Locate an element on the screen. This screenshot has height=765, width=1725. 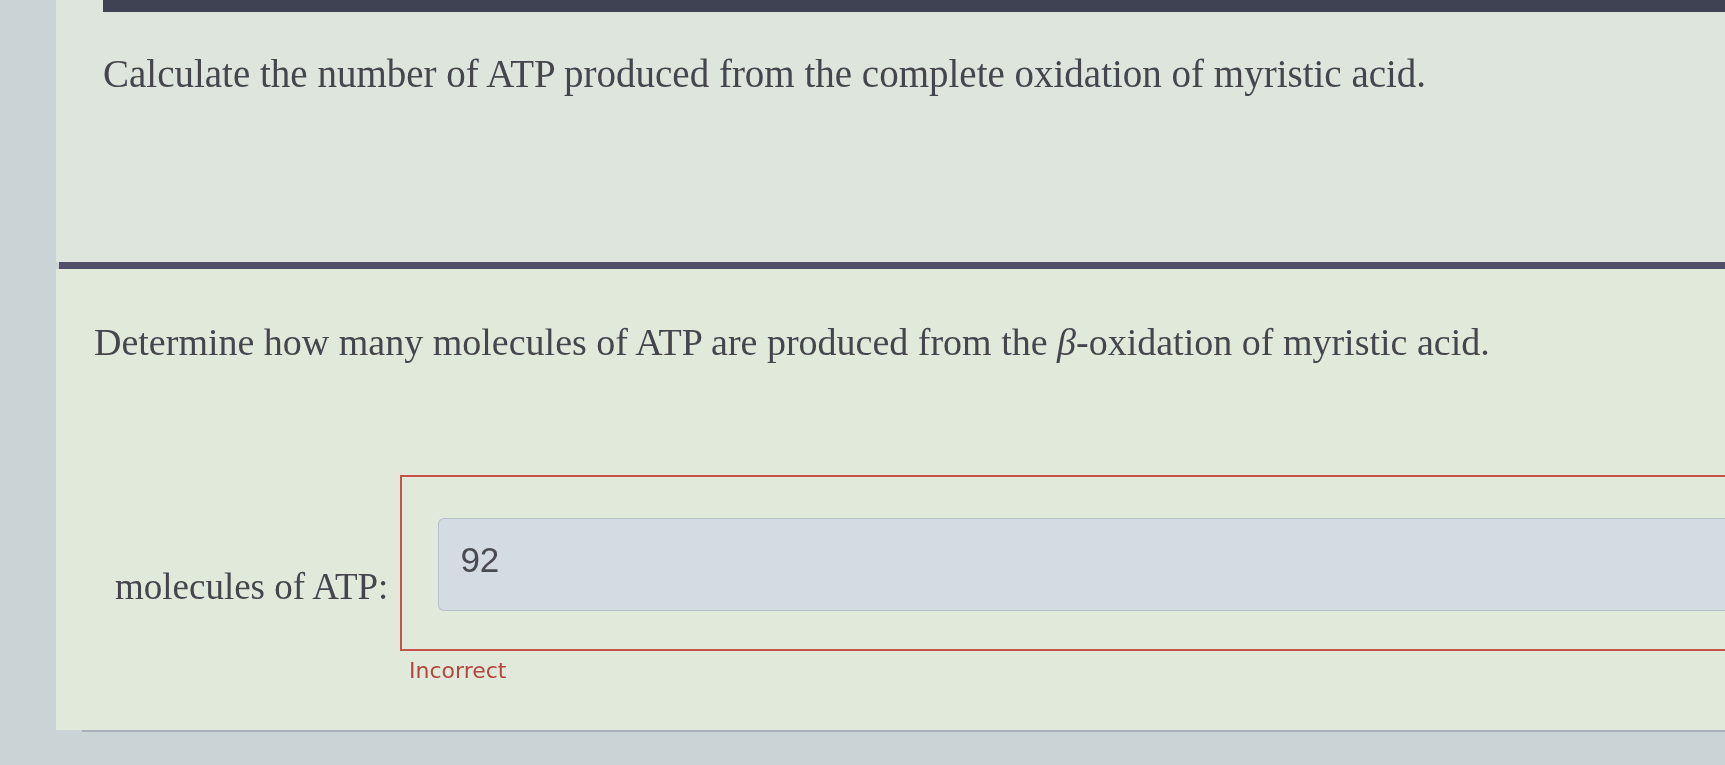
answer-field: 92 is located at coordinates (1081, 564).